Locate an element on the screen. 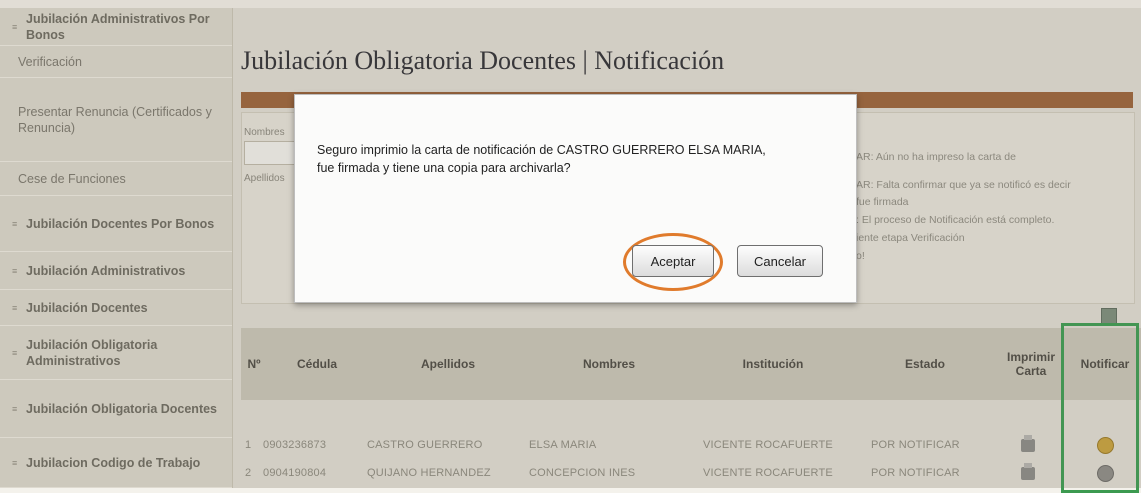 The width and height of the screenshot is (1141, 493). cancelar-button: Cancelar is located at coordinates (780, 261).